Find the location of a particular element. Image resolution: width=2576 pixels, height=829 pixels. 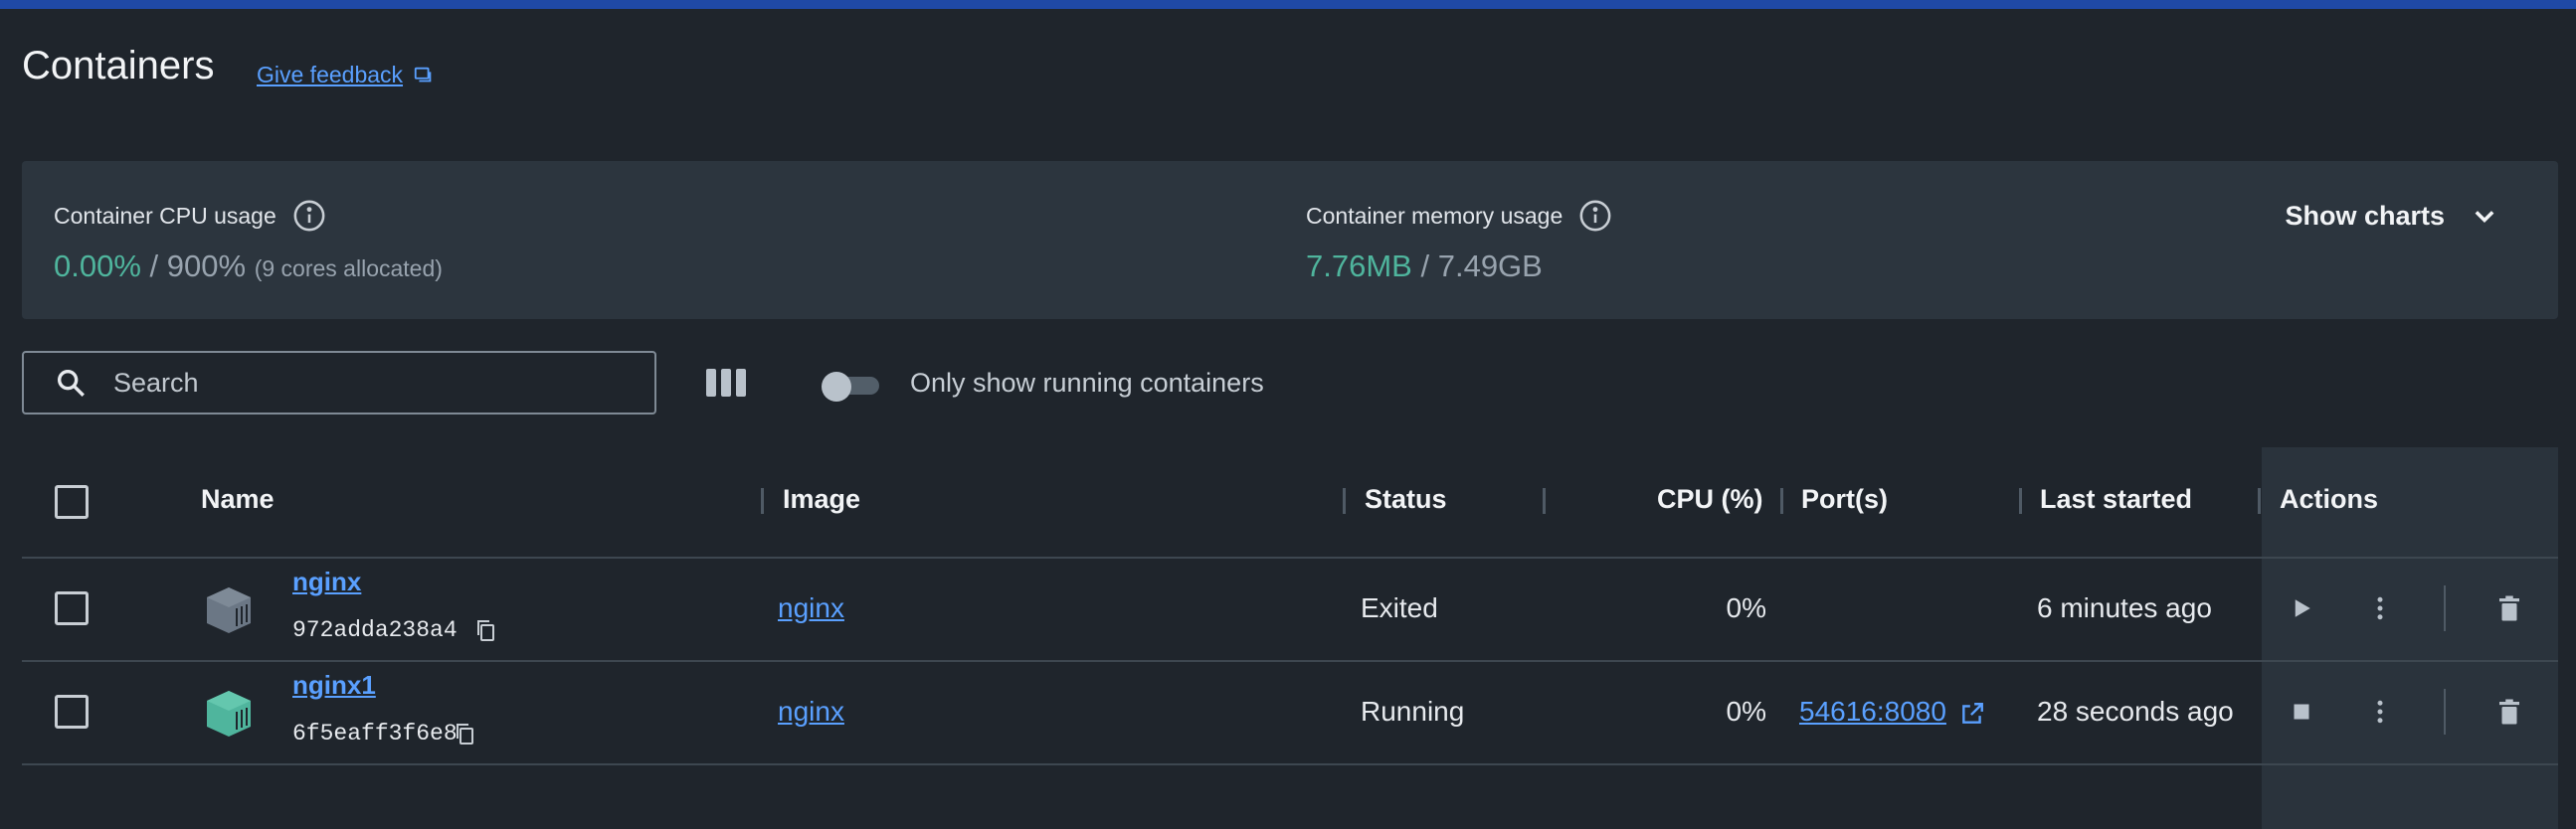

top-accent-bar is located at coordinates (1288, 4).